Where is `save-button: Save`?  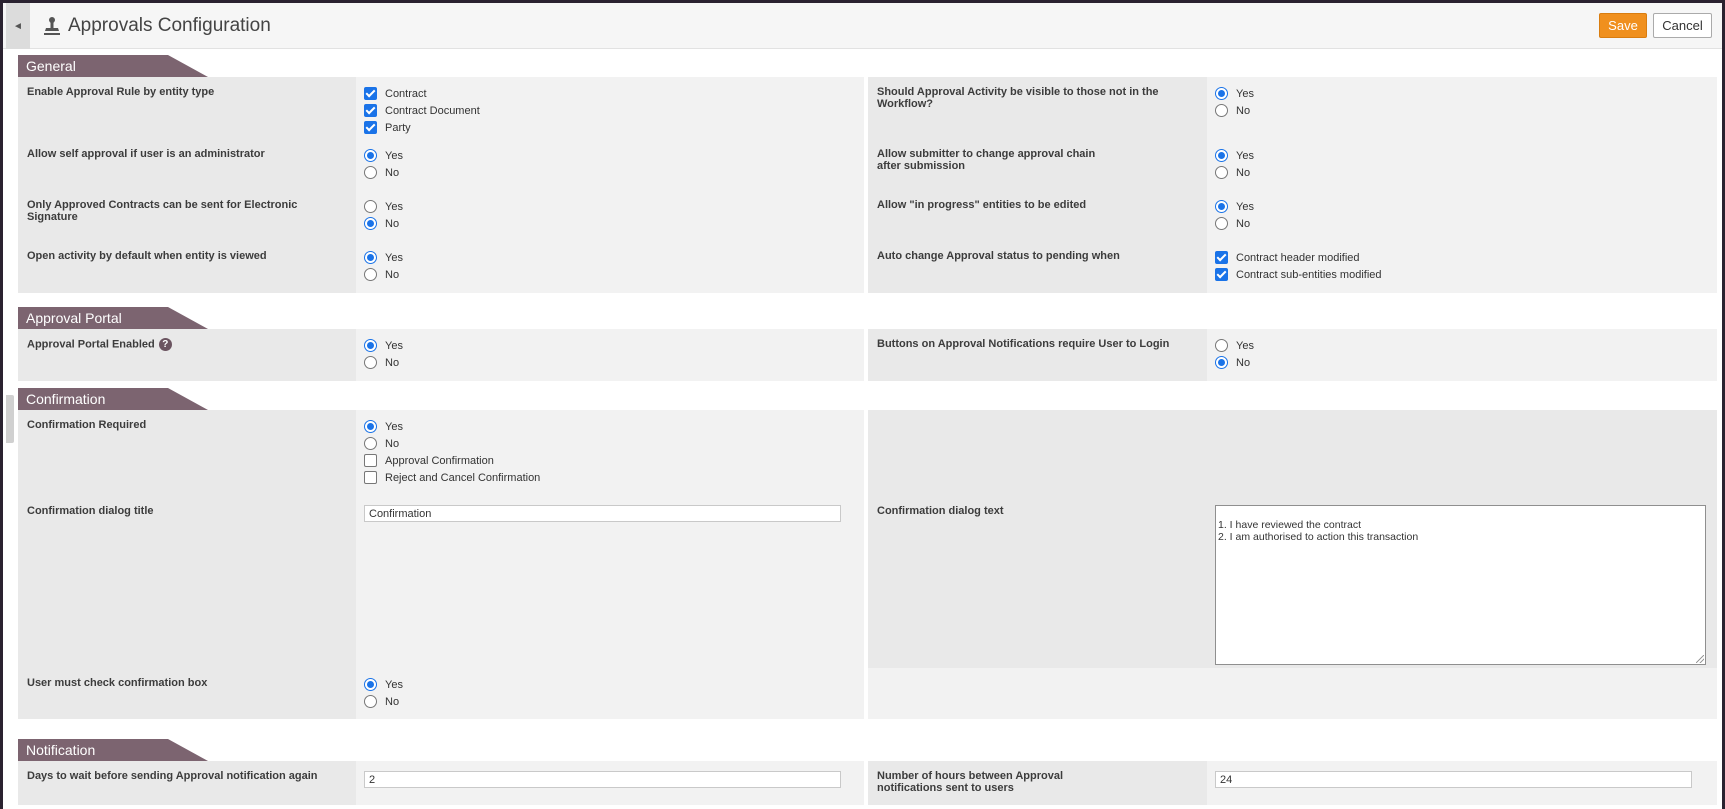 save-button: Save is located at coordinates (1623, 25).